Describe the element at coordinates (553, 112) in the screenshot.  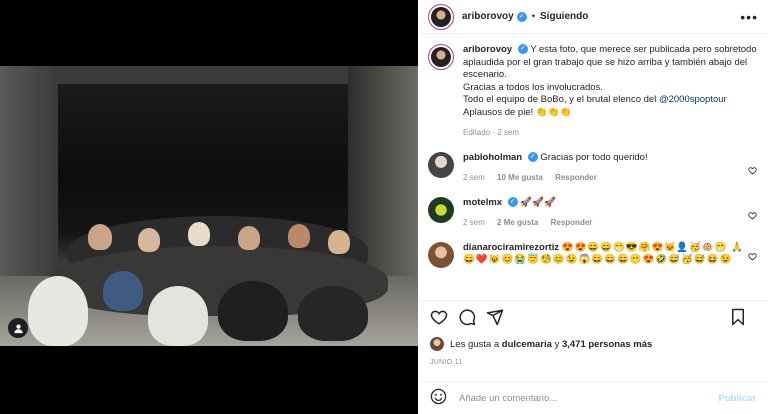
I see `caption-emoji: 👏👏👏` at that location.